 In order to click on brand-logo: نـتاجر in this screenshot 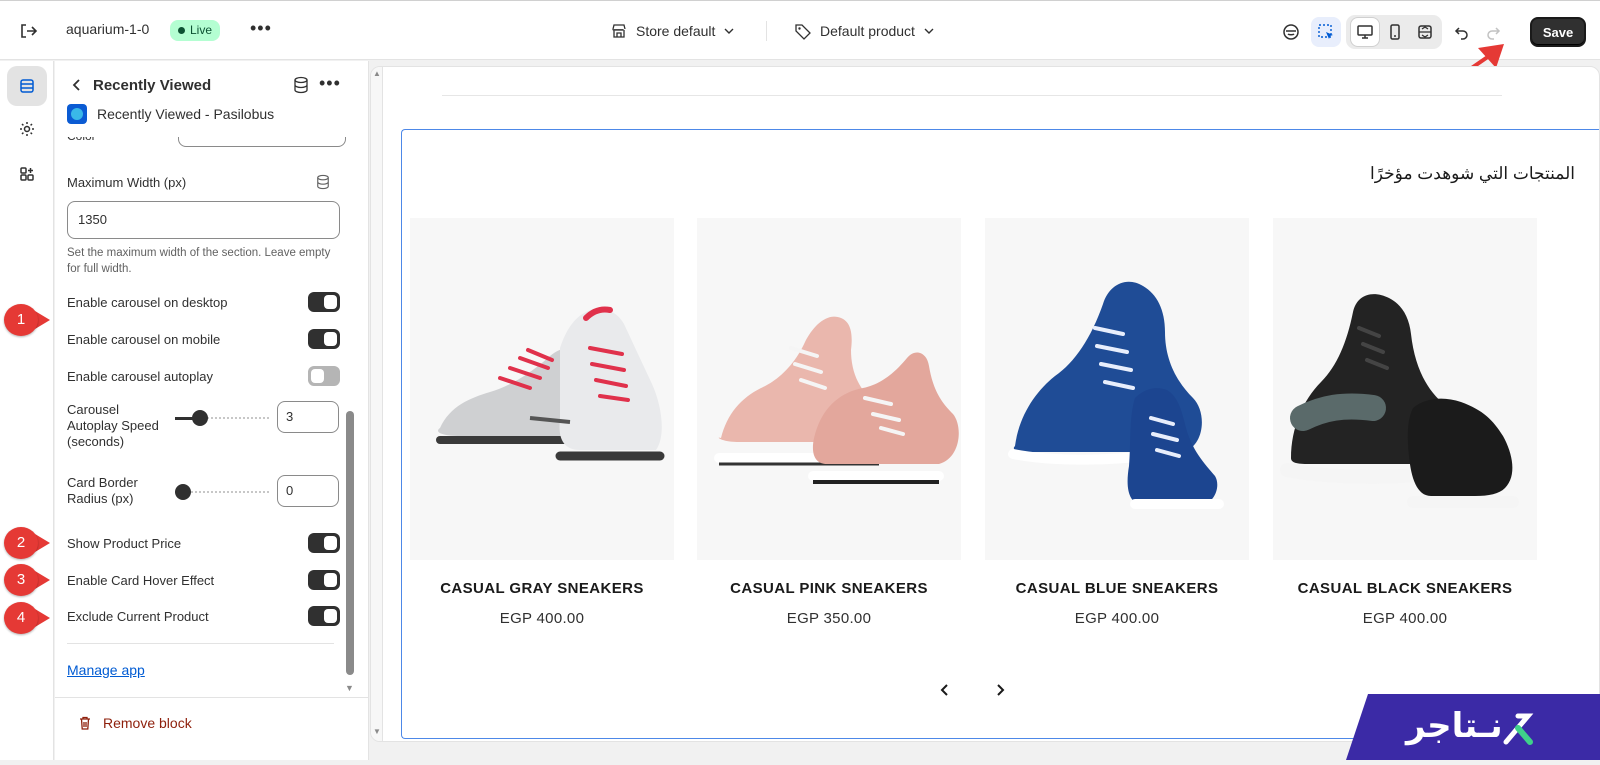, I will do `click(1473, 727)`.